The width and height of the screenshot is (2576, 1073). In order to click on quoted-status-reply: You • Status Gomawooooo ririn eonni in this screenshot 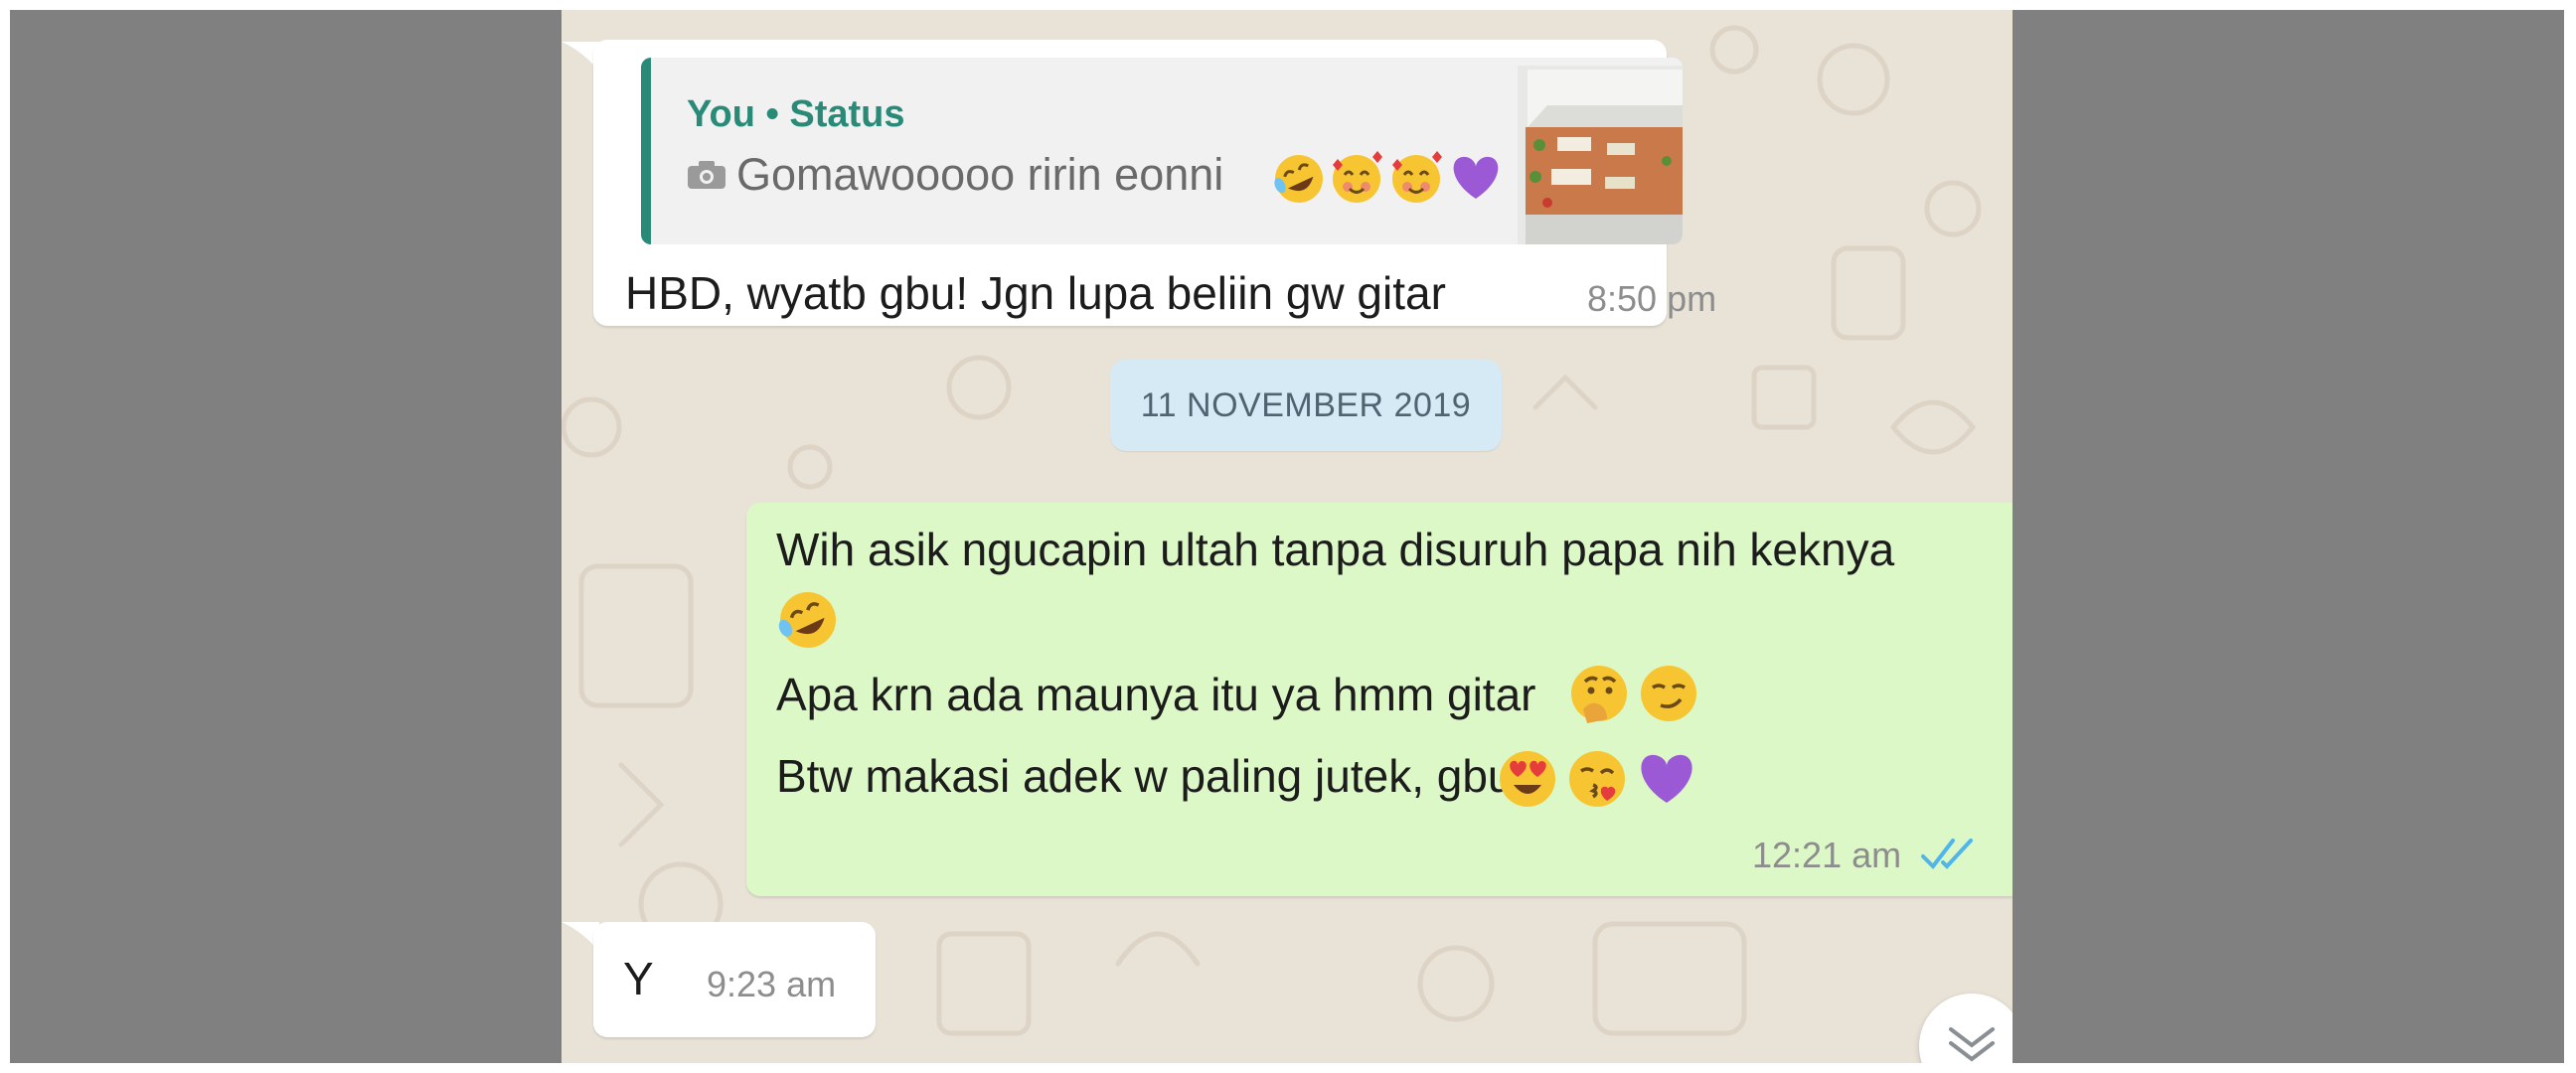, I will do `click(1162, 151)`.